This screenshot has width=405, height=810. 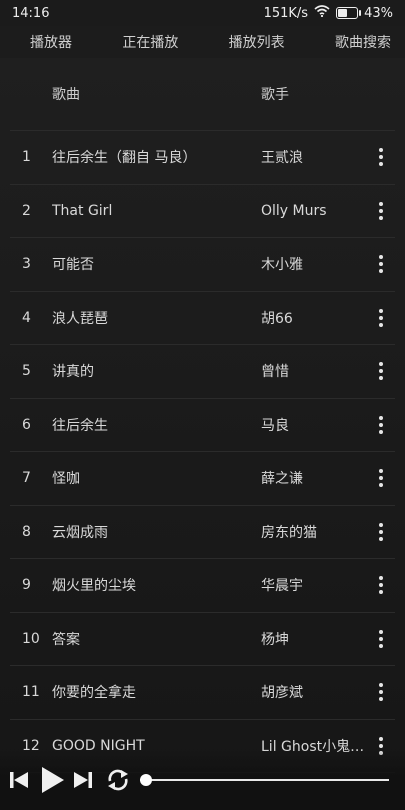 I want to click on wifi-icon, so click(x=322, y=13).